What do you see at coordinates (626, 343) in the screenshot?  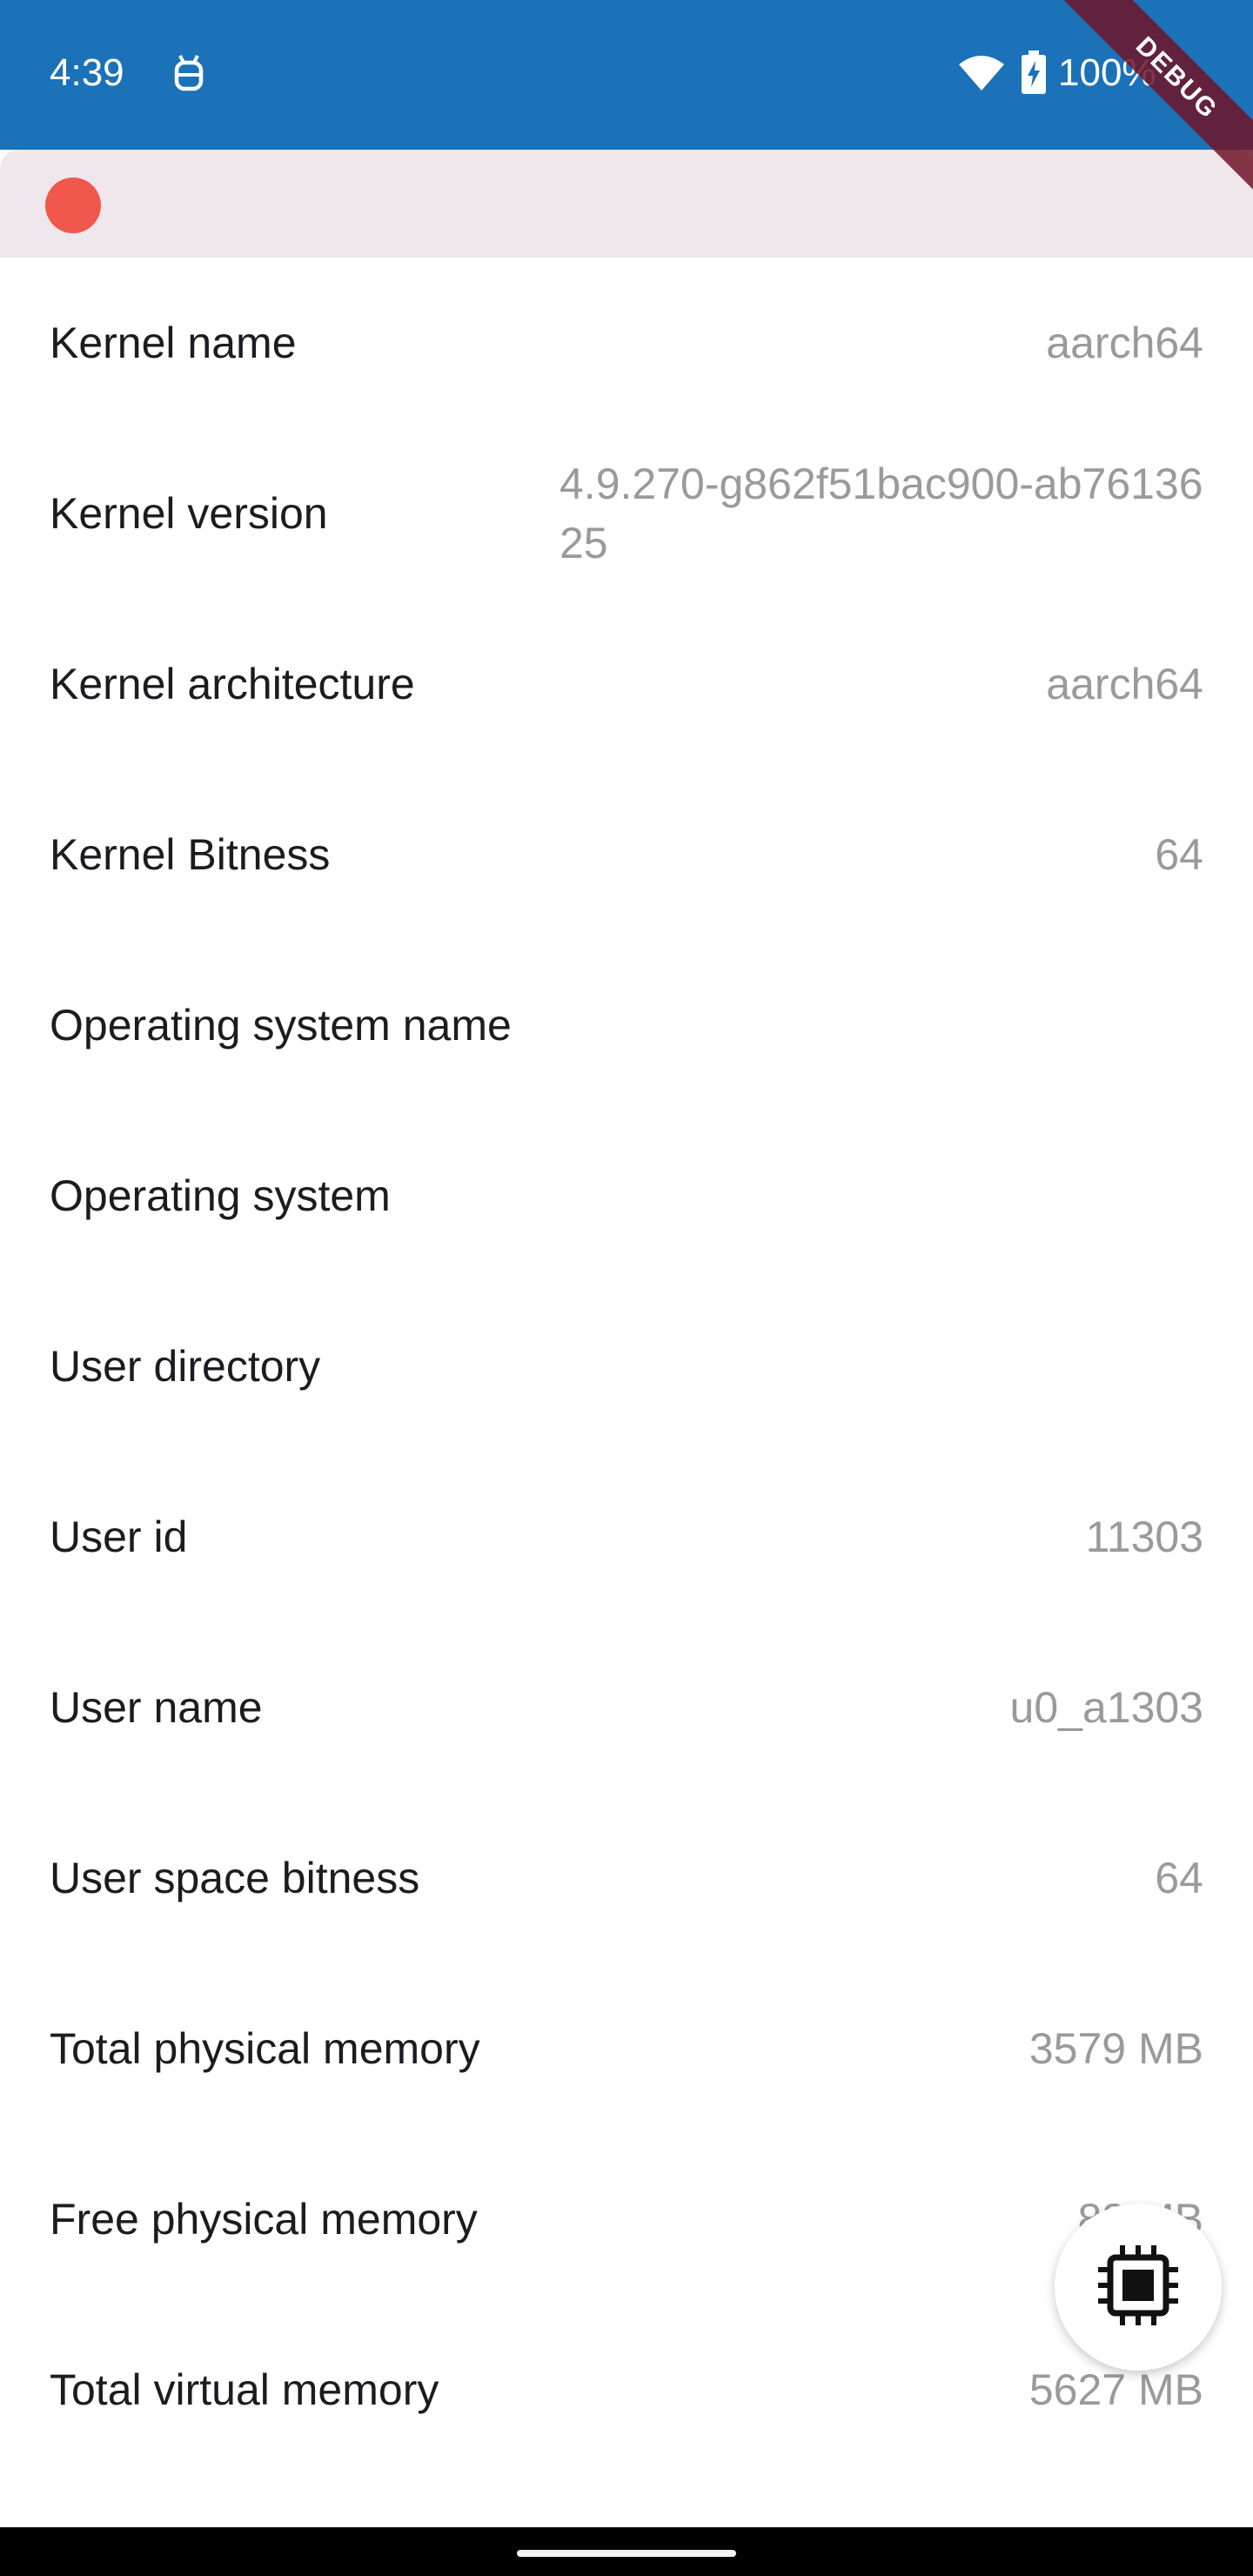 I see `info-row-kernel-name: Kernel name aarch64` at bounding box center [626, 343].